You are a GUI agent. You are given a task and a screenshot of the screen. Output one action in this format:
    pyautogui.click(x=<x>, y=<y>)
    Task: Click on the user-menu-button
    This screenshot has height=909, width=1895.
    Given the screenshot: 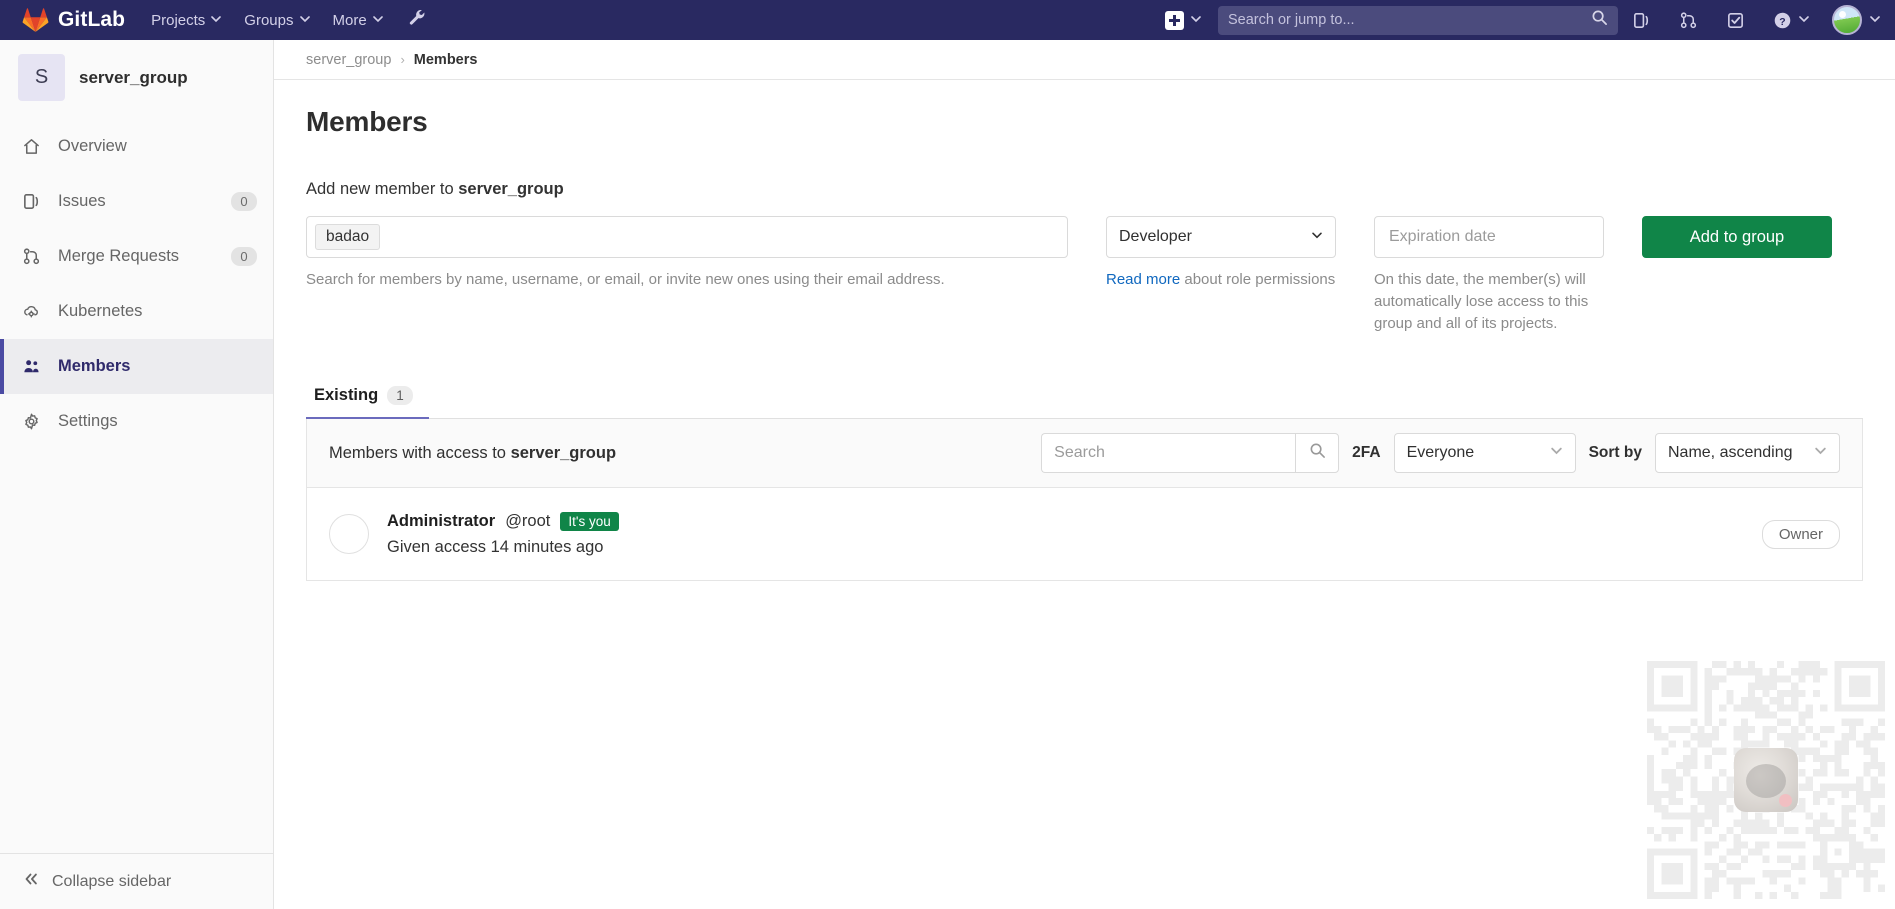 What is the action you would take?
    pyautogui.click(x=1858, y=20)
    